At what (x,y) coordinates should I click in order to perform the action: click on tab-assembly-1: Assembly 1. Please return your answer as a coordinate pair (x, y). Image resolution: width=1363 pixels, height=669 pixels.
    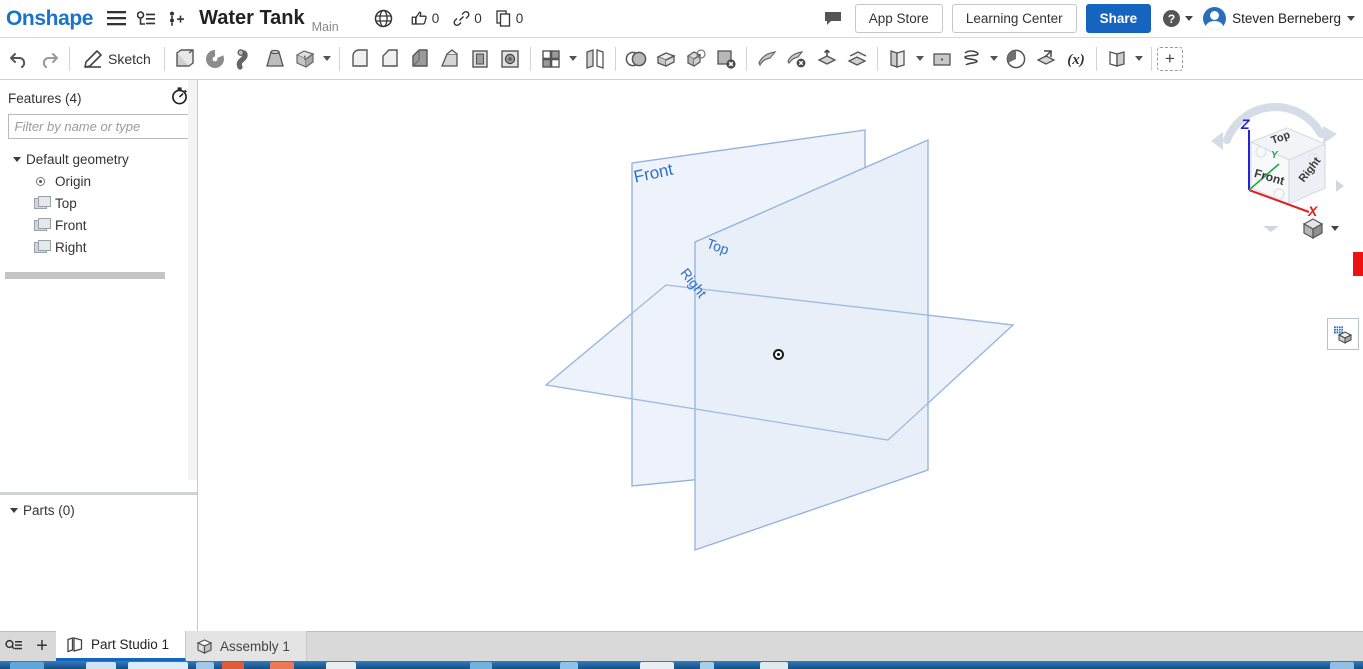
    Looking at the image, I should click on (246, 646).